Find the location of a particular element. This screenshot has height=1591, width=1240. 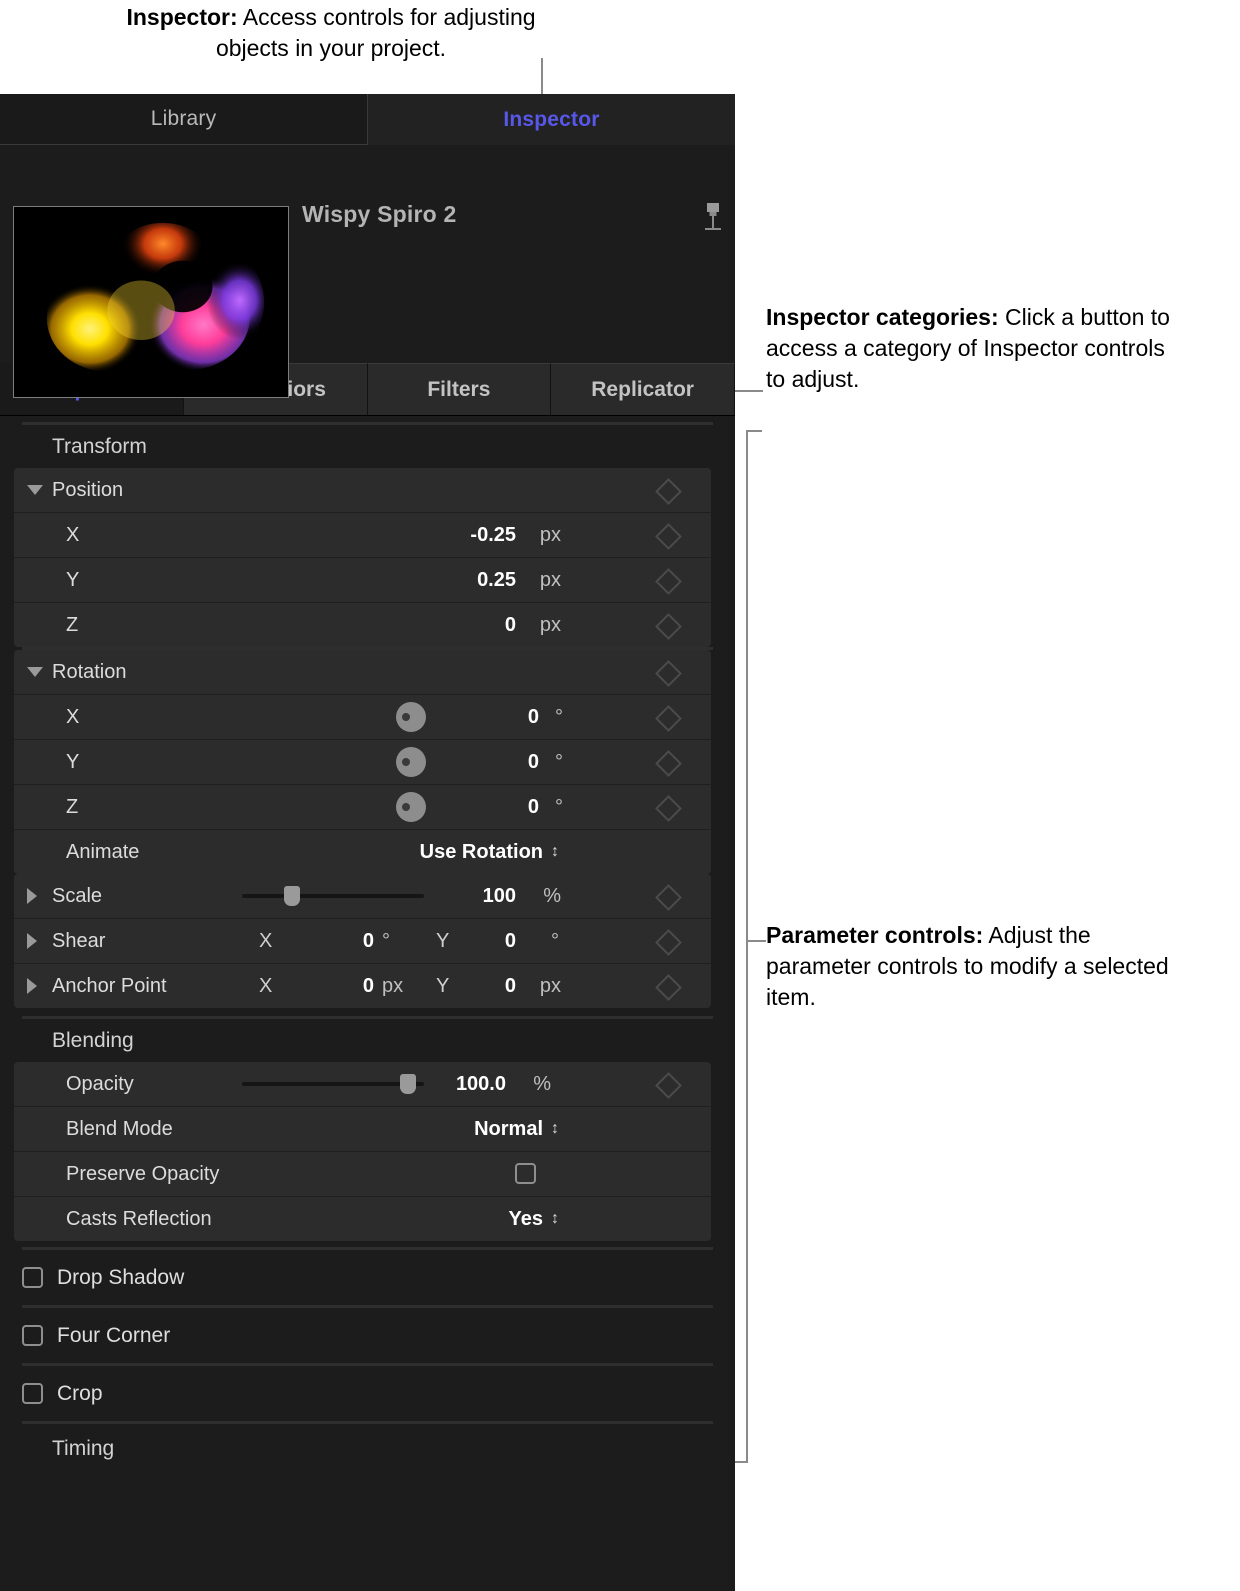

row-opacity: Opacity 100.0 % is located at coordinates (362, 1084).